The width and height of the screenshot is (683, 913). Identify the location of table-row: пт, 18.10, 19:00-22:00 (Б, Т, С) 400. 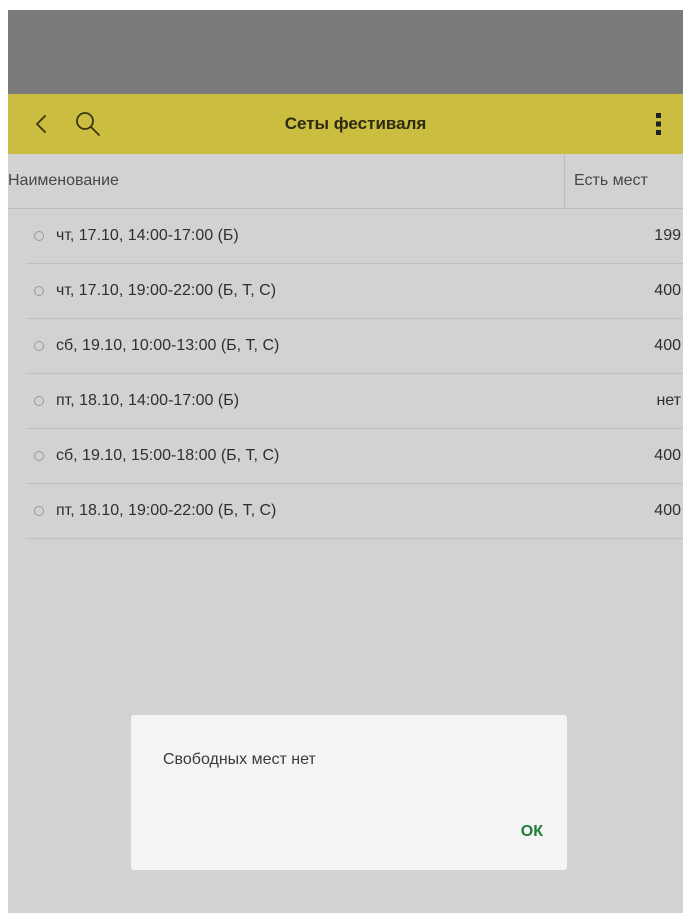
(354, 511).